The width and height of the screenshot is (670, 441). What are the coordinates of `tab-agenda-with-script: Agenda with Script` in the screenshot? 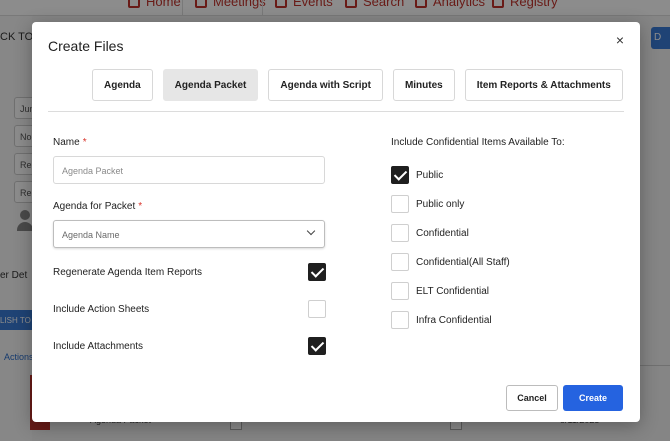 It's located at (325, 85).